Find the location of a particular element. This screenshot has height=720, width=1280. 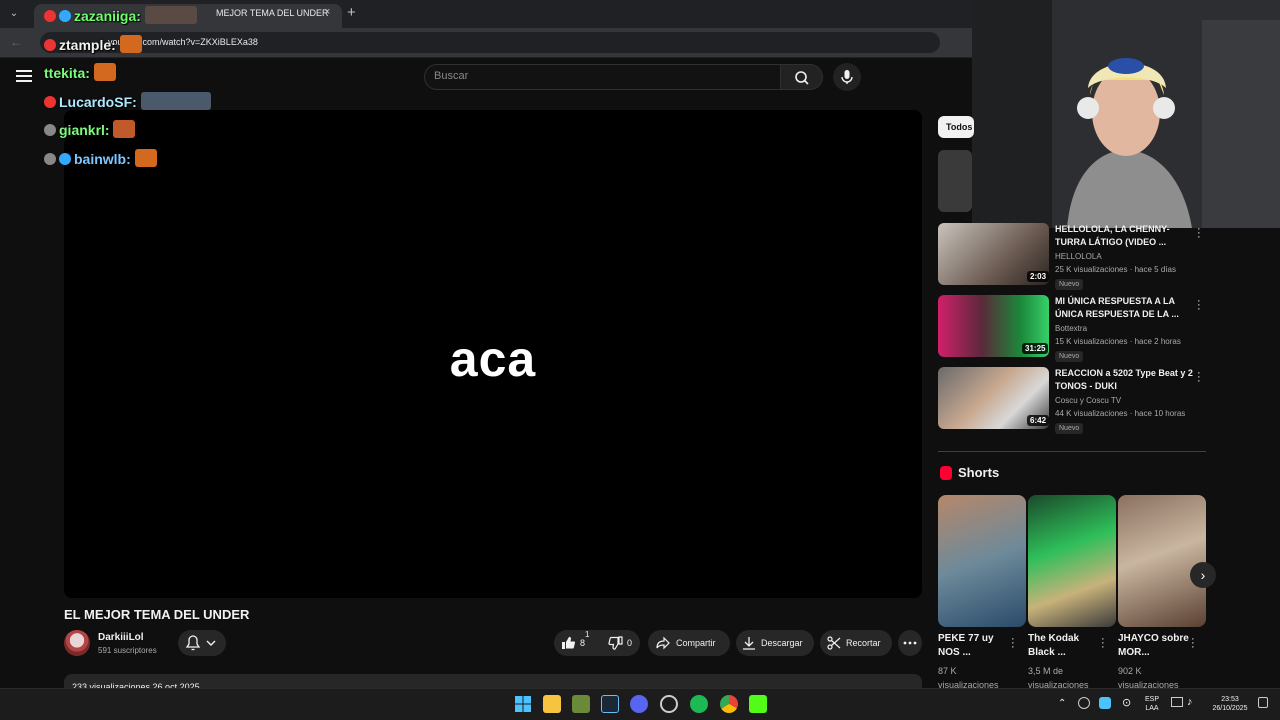

chat-username: zazaniiga: is located at coordinates (107, 16).